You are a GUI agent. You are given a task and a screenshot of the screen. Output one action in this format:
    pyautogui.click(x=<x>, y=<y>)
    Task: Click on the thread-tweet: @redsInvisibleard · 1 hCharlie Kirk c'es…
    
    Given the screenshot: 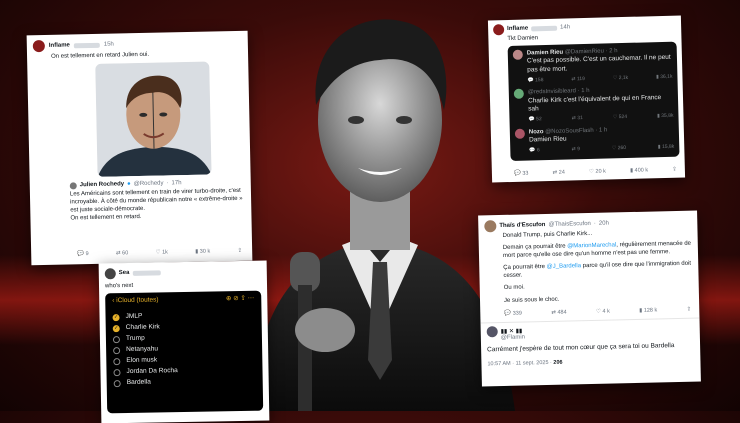 What is the action you would take?
    pyautogui.click(x=594, y=104)
    